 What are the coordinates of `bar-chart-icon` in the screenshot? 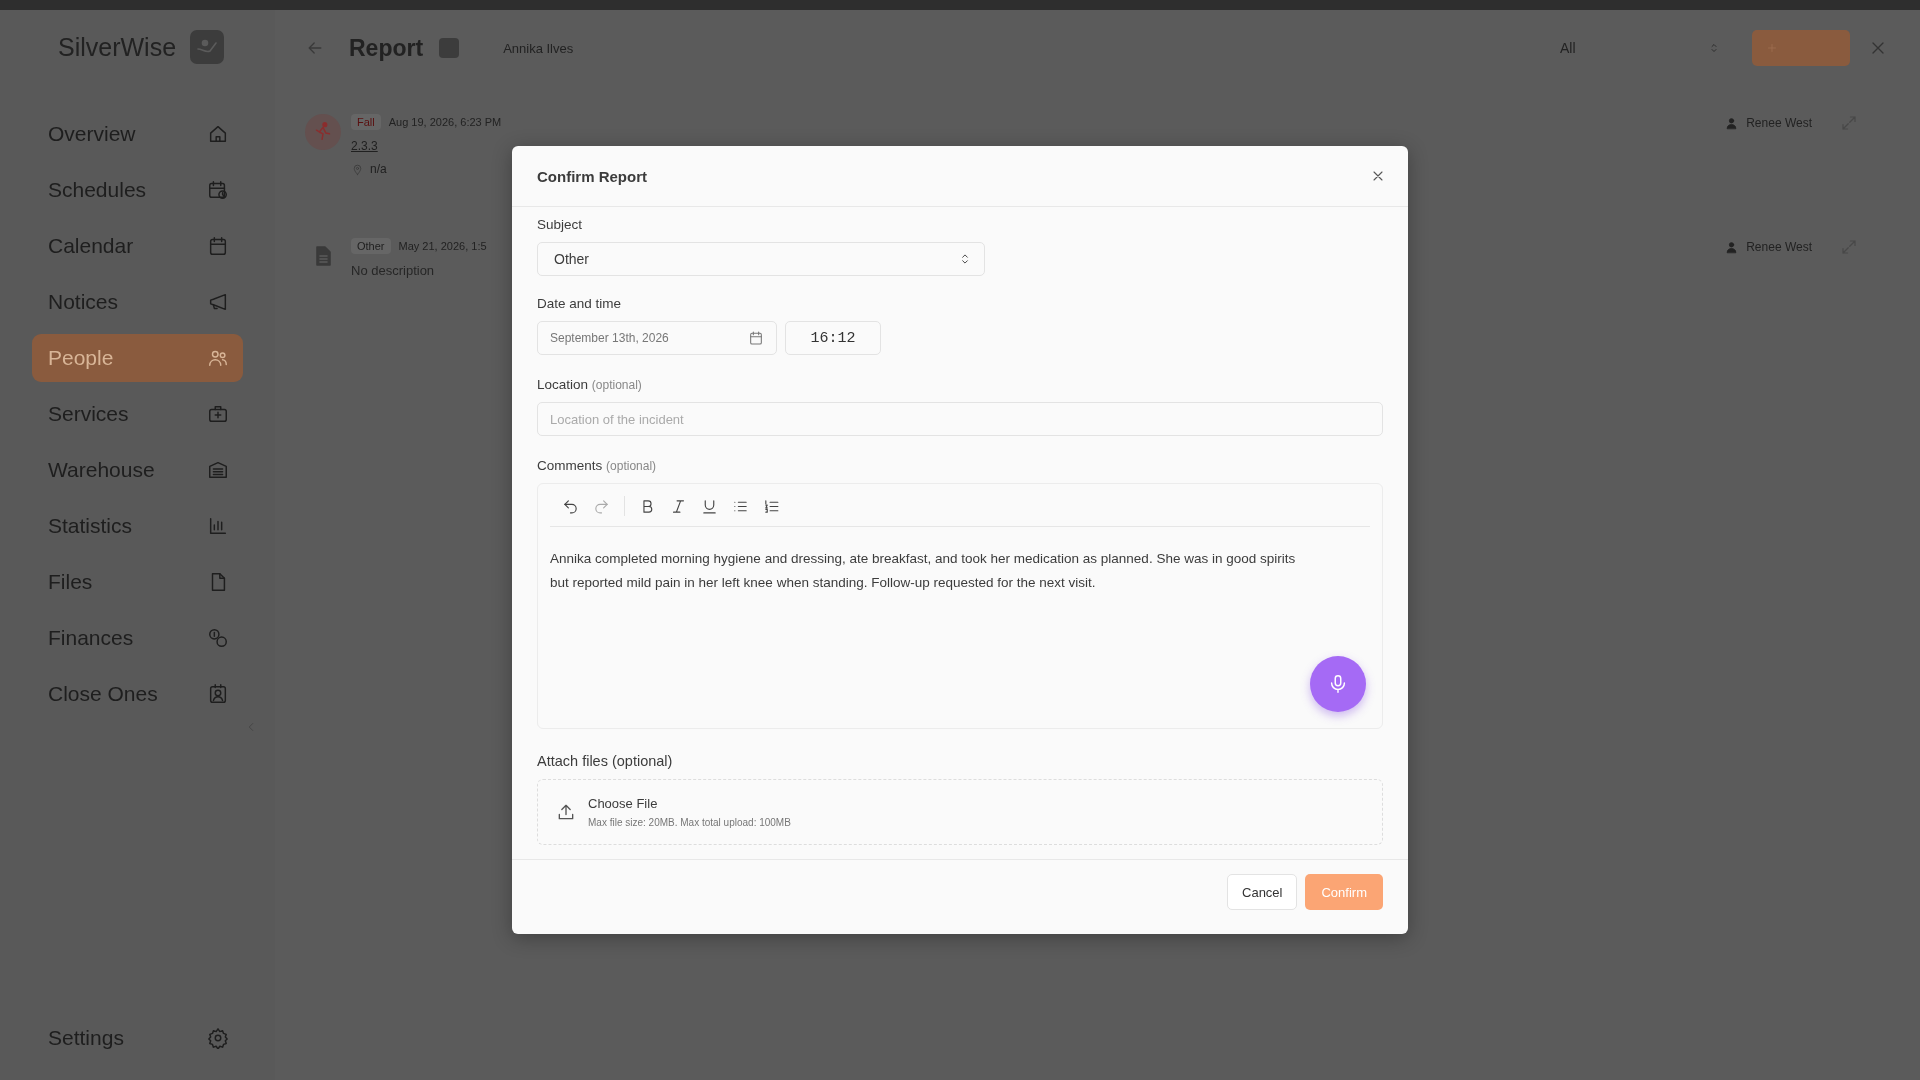 It's located at (218, 526).